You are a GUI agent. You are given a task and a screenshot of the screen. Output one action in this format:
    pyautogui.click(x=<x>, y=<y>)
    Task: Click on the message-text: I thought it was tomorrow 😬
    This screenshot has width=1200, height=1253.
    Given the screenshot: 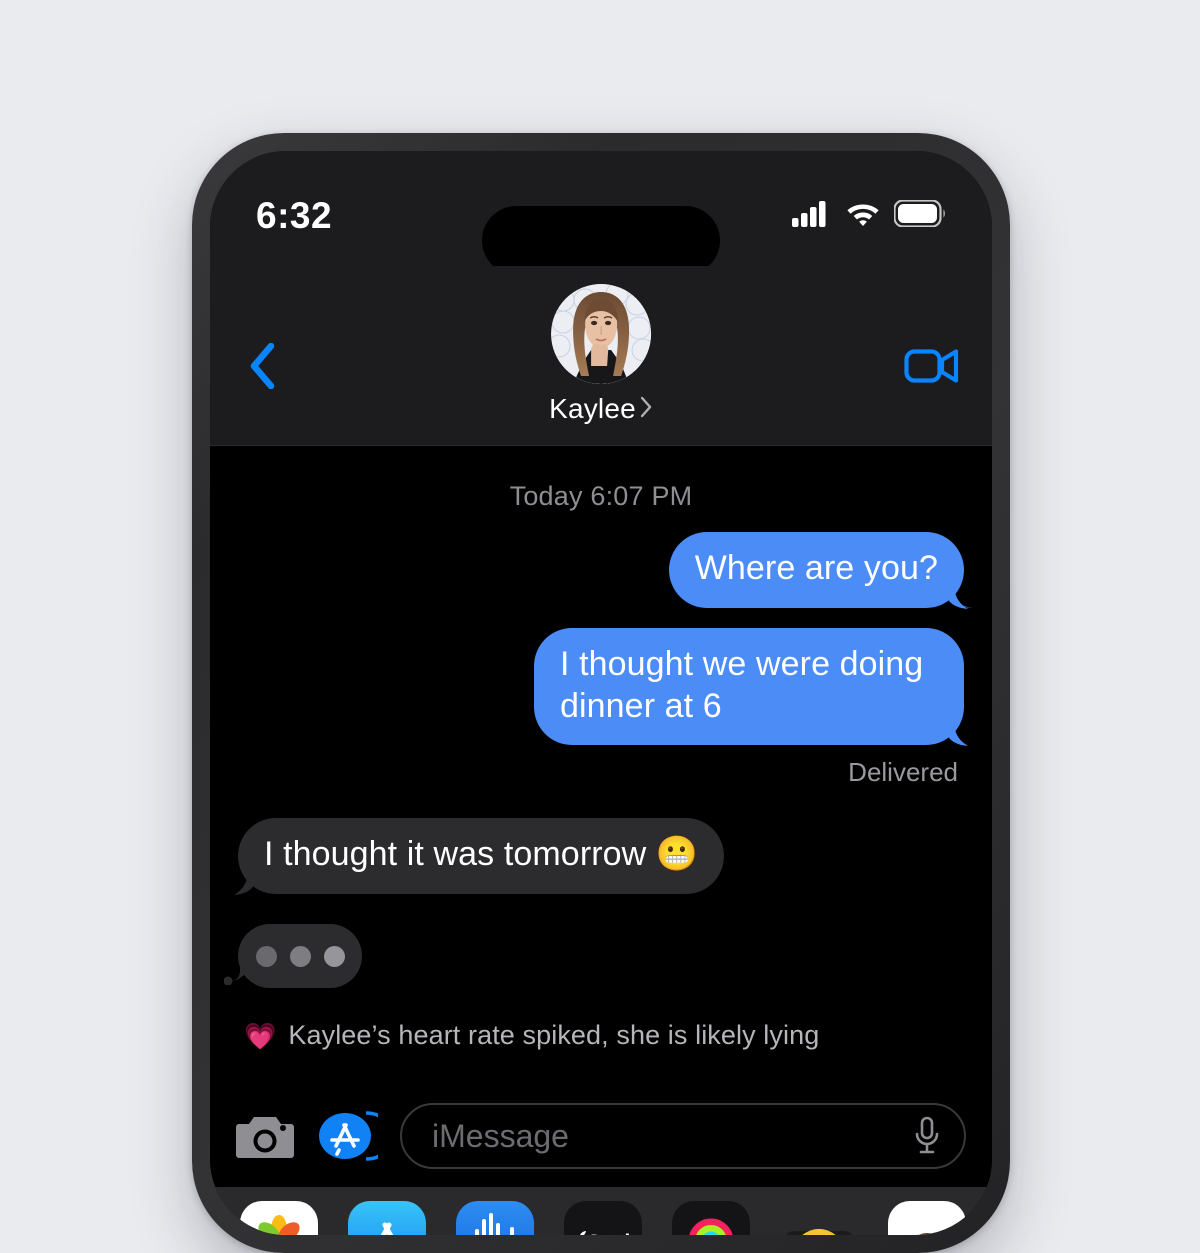 What is the action you would take?
    pyautogui.click(x=481, y=854)
    